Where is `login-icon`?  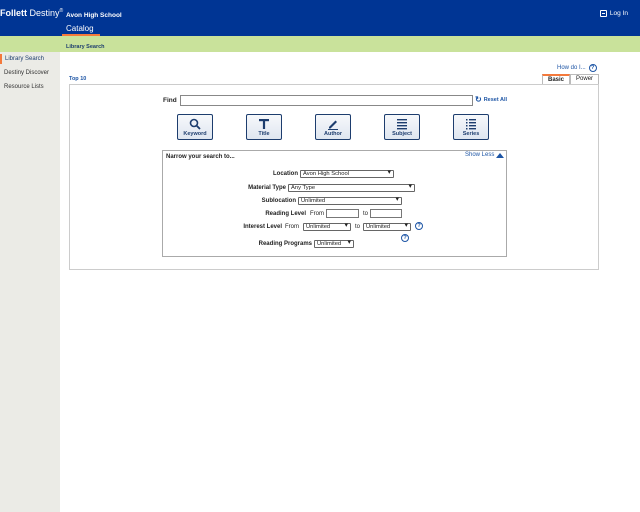 login-icon is located at coordinates (603, 13).